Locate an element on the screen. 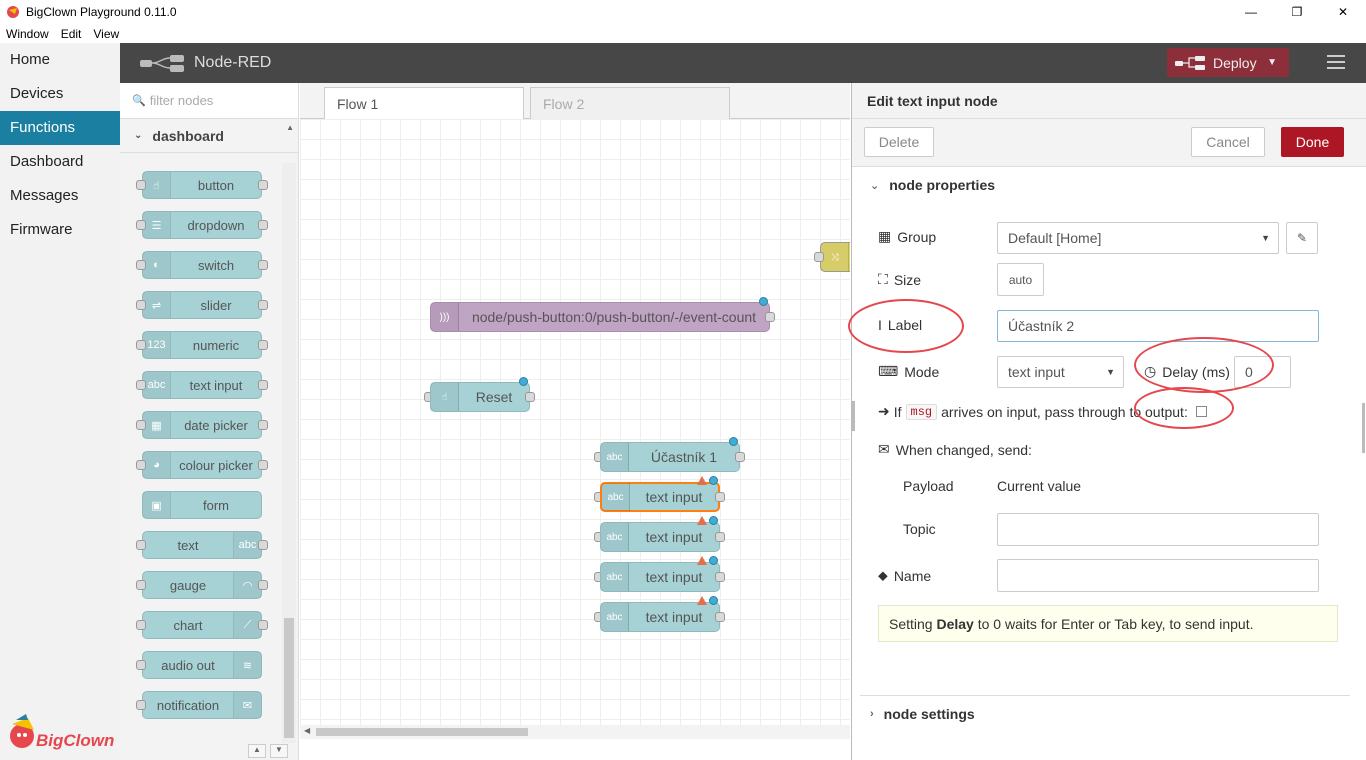 The width and height of the screenshot is (1366, 760). menu-hamburger-icon is located at coordinates (1336, 63).